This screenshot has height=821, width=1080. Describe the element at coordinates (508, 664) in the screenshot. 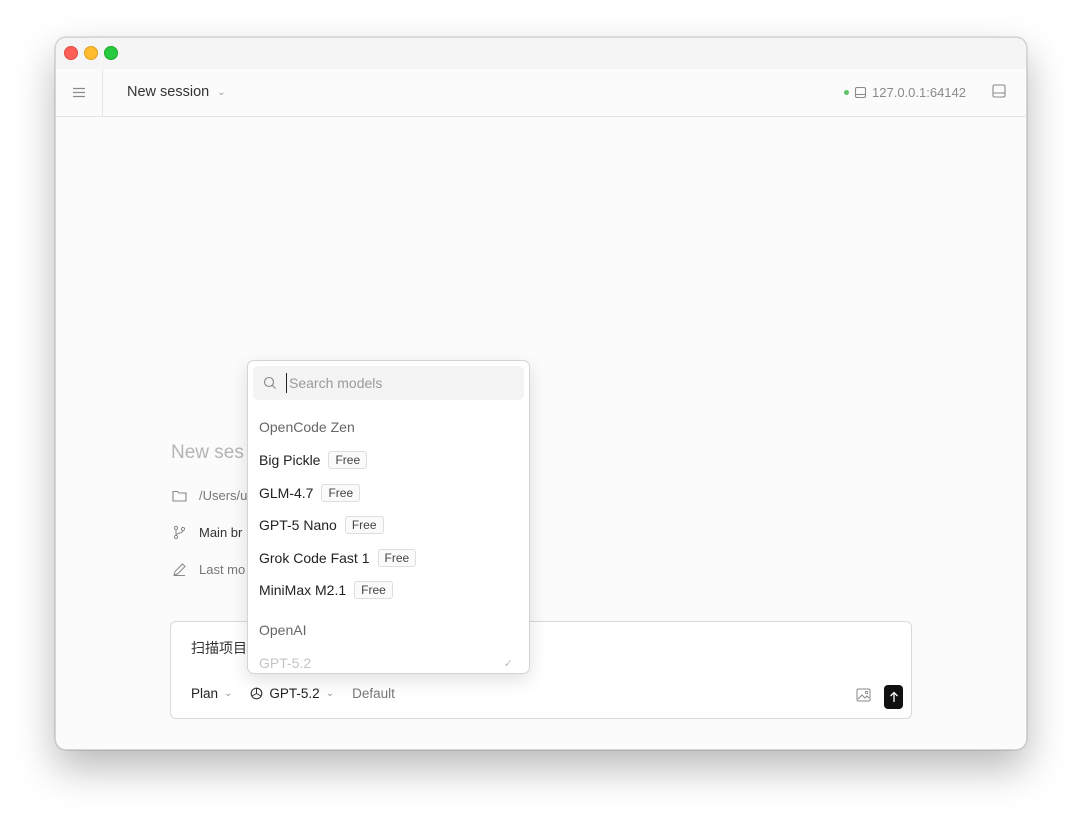

I see `selected-check-icon: ✓` at that location.